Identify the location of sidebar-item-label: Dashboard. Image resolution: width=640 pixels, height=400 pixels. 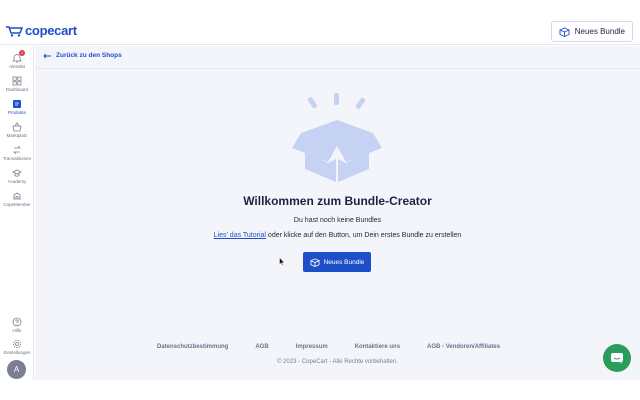
(16, 89).